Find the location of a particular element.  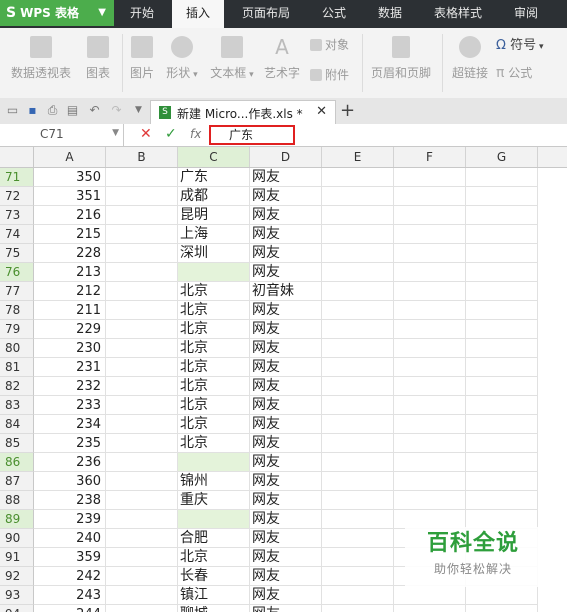

column-header-a: A is located at coordinates (70, 157).